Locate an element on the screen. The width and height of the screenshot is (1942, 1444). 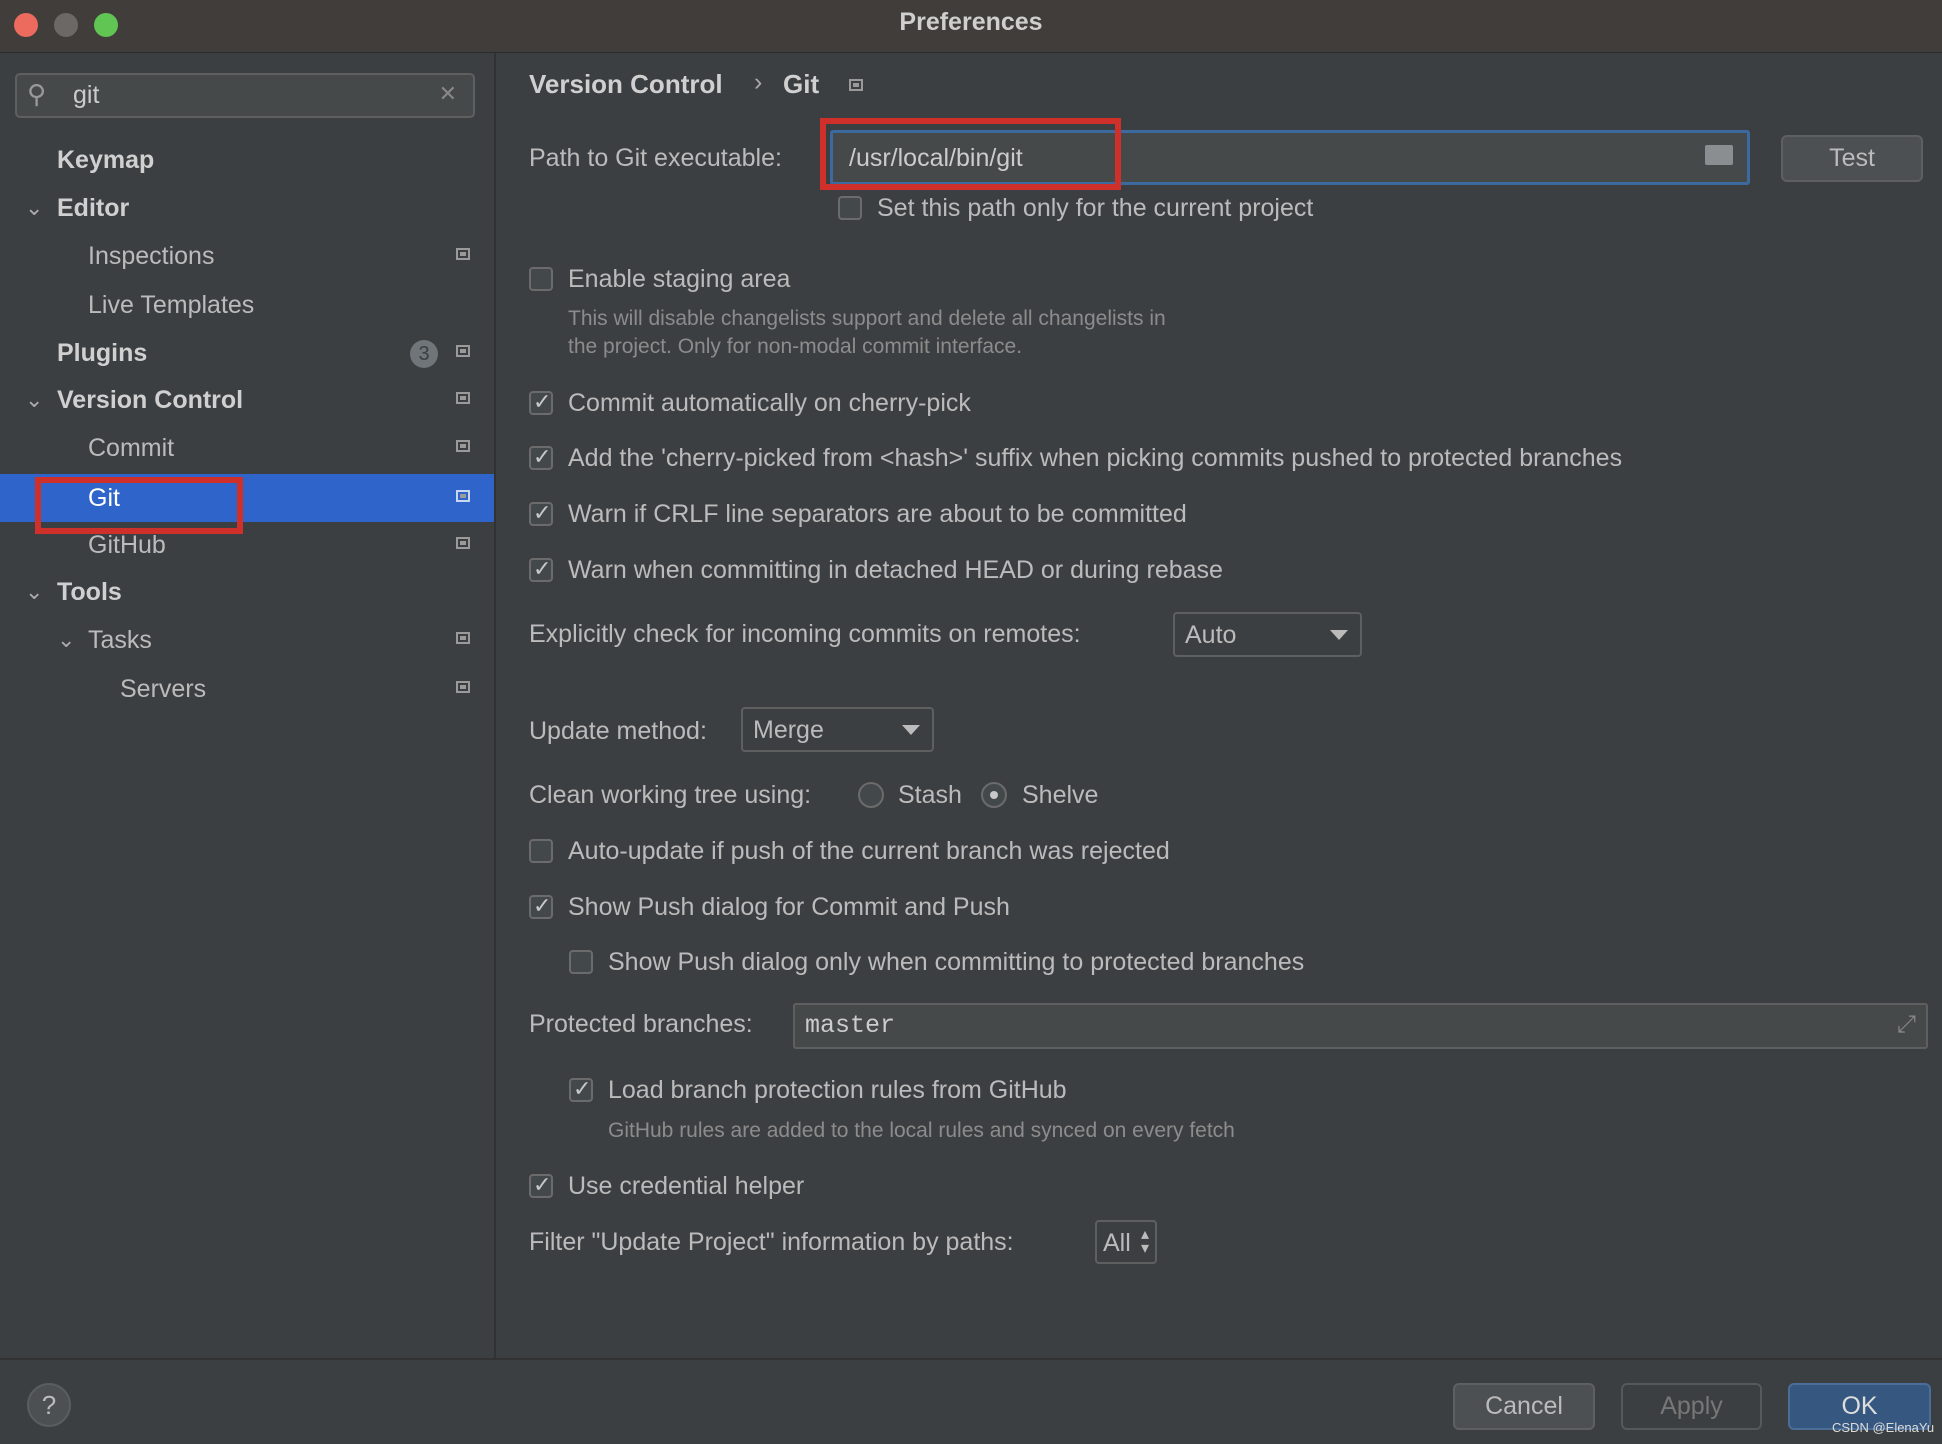
sidebar-item-inspections: Inspections is located at coordinates (247, 256).